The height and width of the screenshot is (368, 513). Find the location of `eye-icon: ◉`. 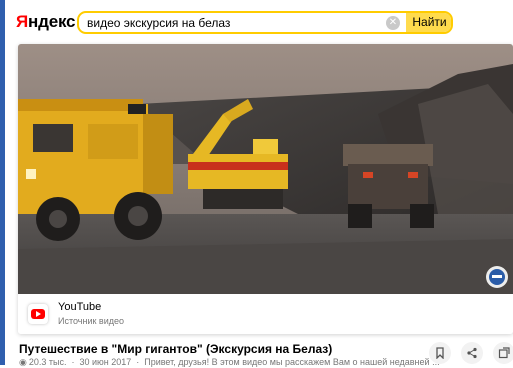

eye-icon: ◉ is located at coordinates (23, 362).